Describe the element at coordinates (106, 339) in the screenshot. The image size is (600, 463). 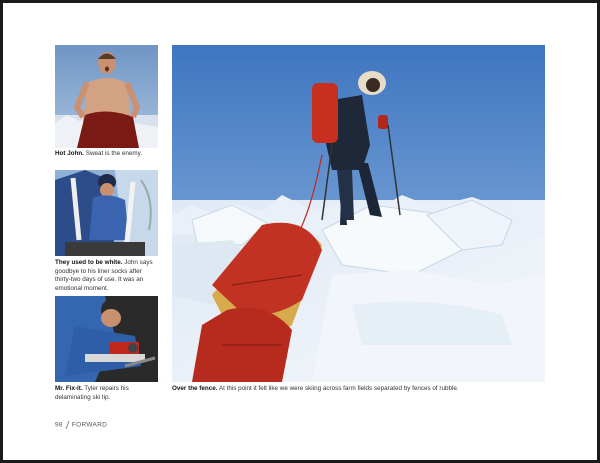
I see `photo-mr-fix-it` at that location.